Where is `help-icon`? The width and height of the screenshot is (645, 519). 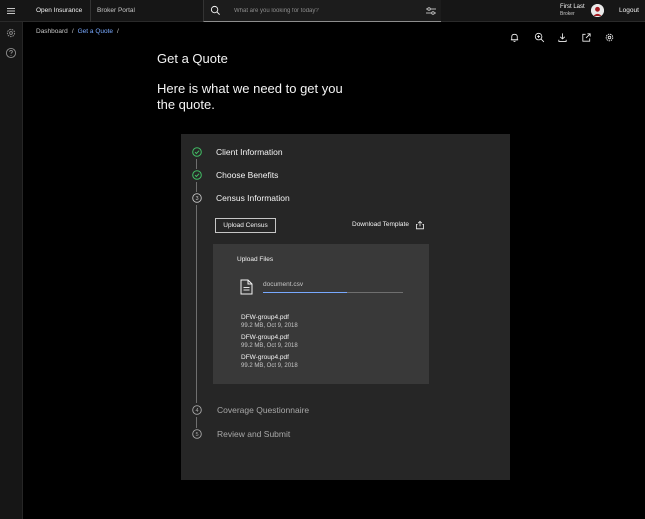 help-icon is located at coordinates (11, 53).